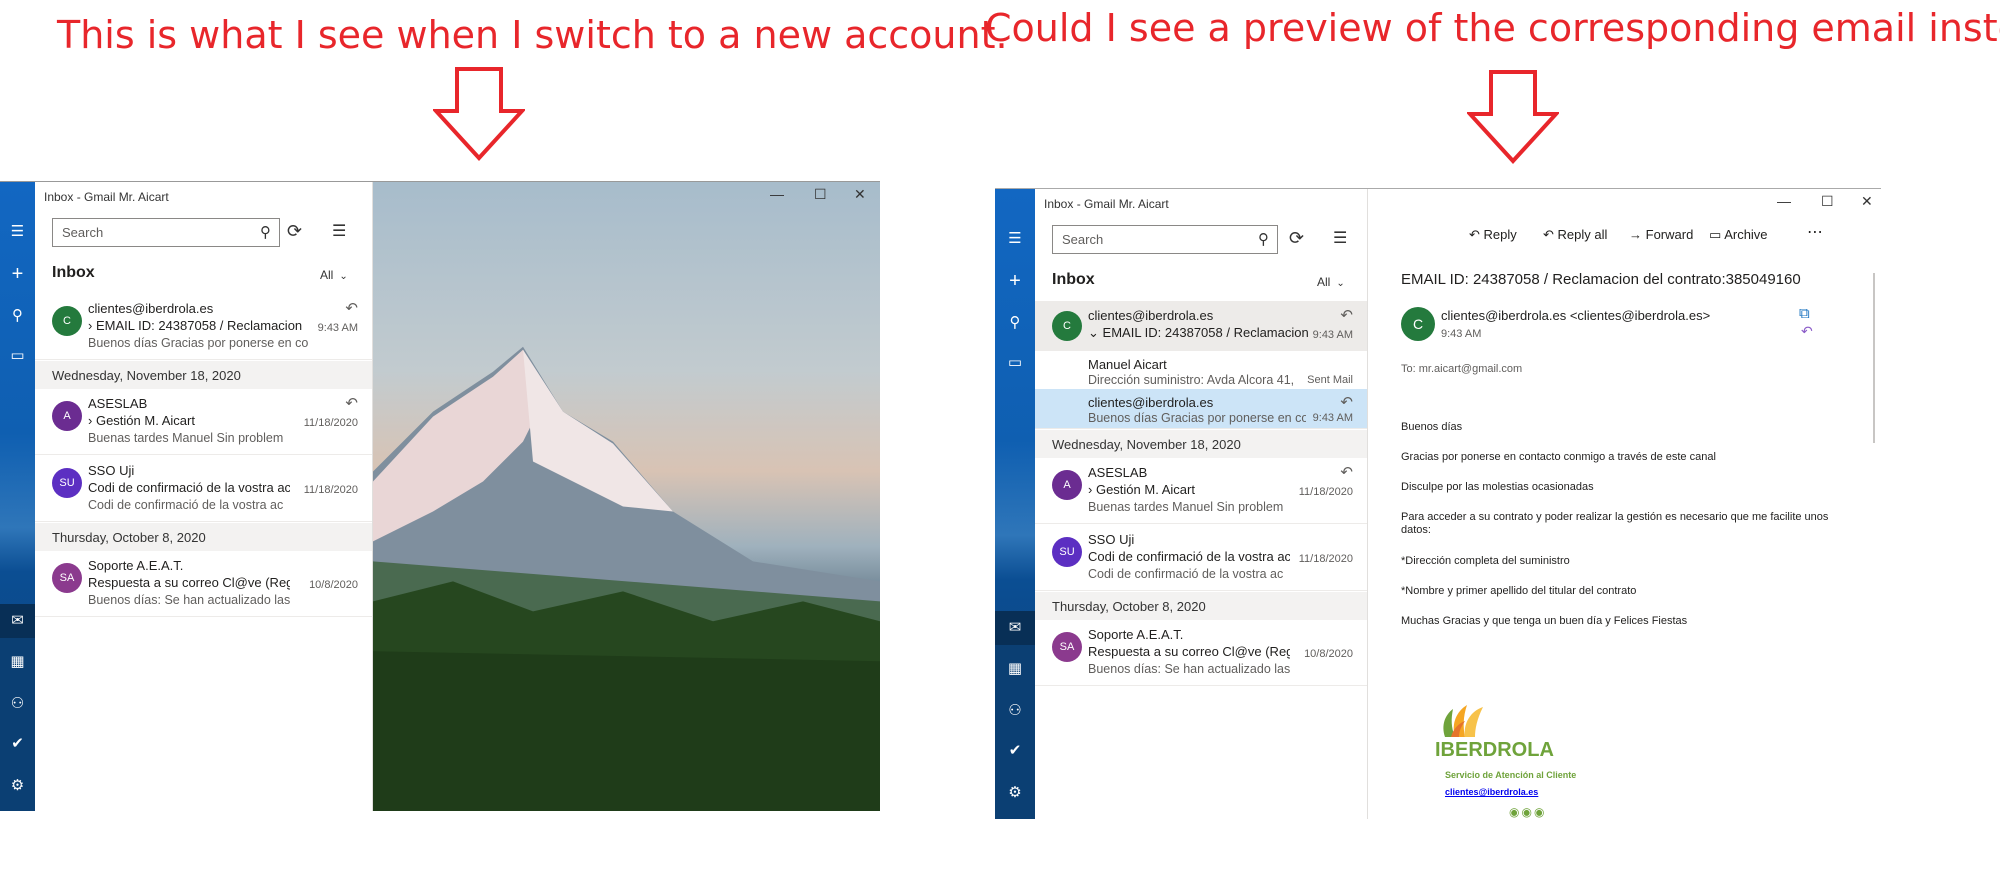 The width and height of the screenshot is (2000, 872). I want to click on subject: › EMAIL ID: 24387058 / Reclamacion, so click(195, 325).